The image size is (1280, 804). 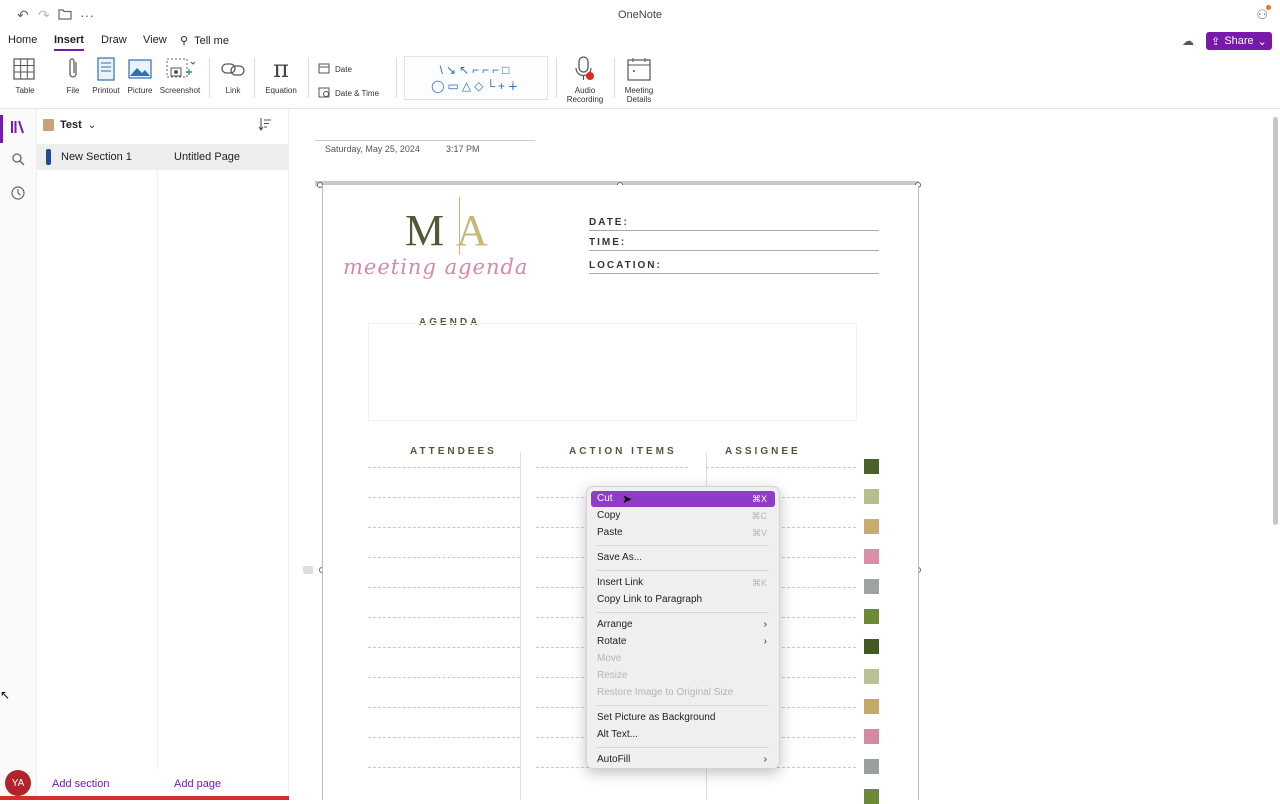 I want to click on menu-item-label: Resize, so click(x=612, y=675).